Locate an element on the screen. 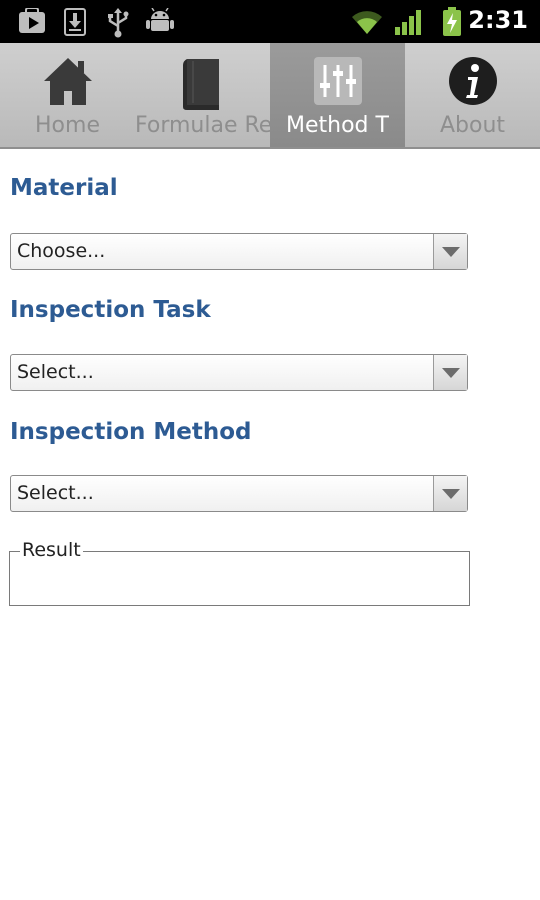 The height and width of the screenshot is (900, 540). result-legend: Result is located at coordinates (51, 550).